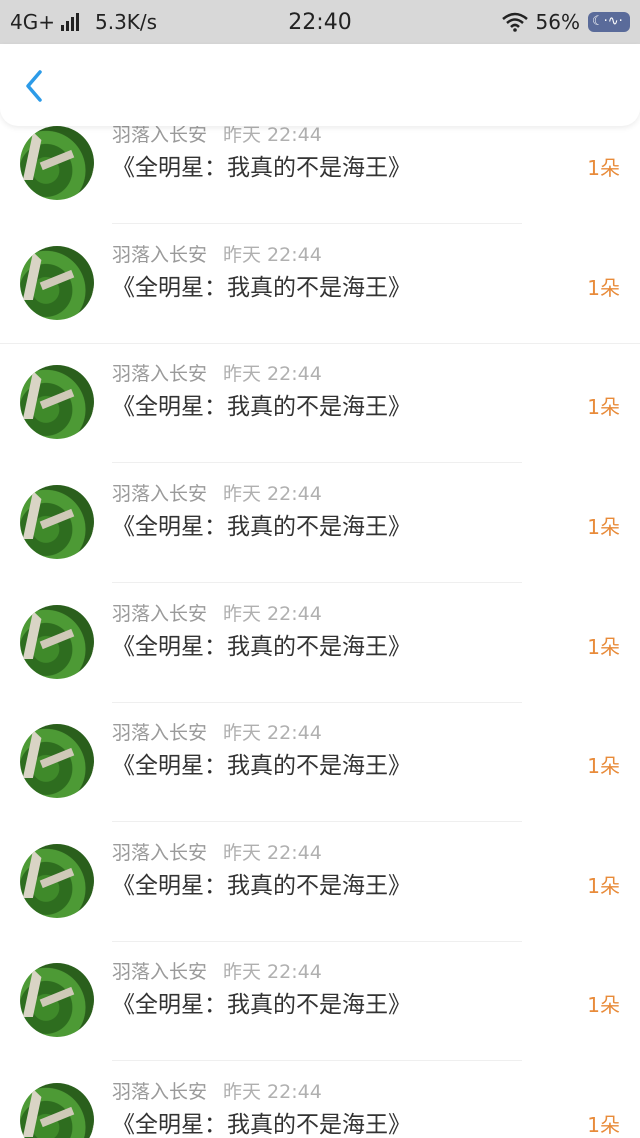  I want to click on back-button, so click(35, 86).